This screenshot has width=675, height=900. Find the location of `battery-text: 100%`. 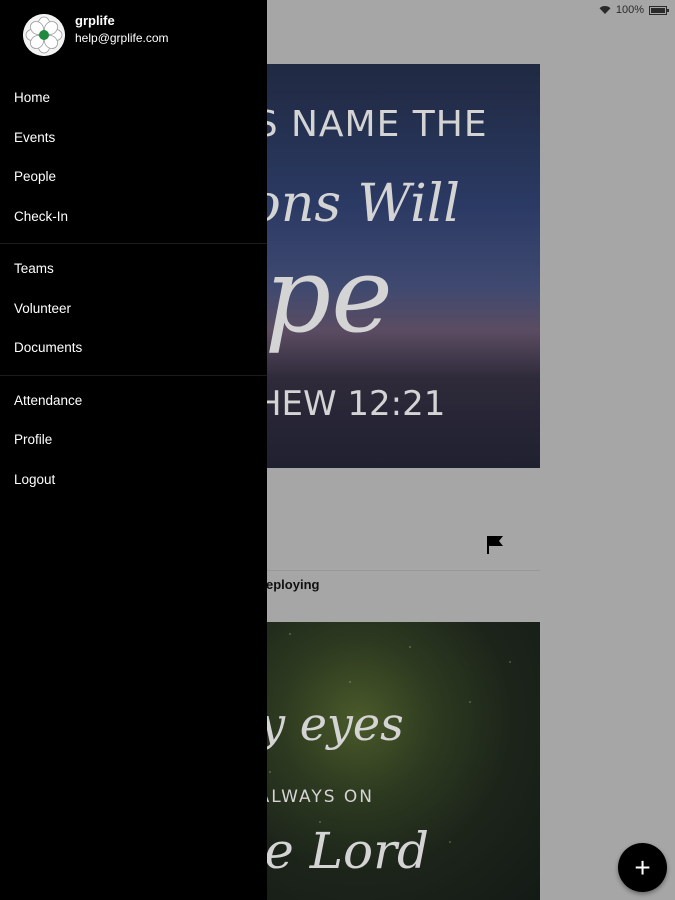

battery-text: 100% is located at coordinates (629, 10).